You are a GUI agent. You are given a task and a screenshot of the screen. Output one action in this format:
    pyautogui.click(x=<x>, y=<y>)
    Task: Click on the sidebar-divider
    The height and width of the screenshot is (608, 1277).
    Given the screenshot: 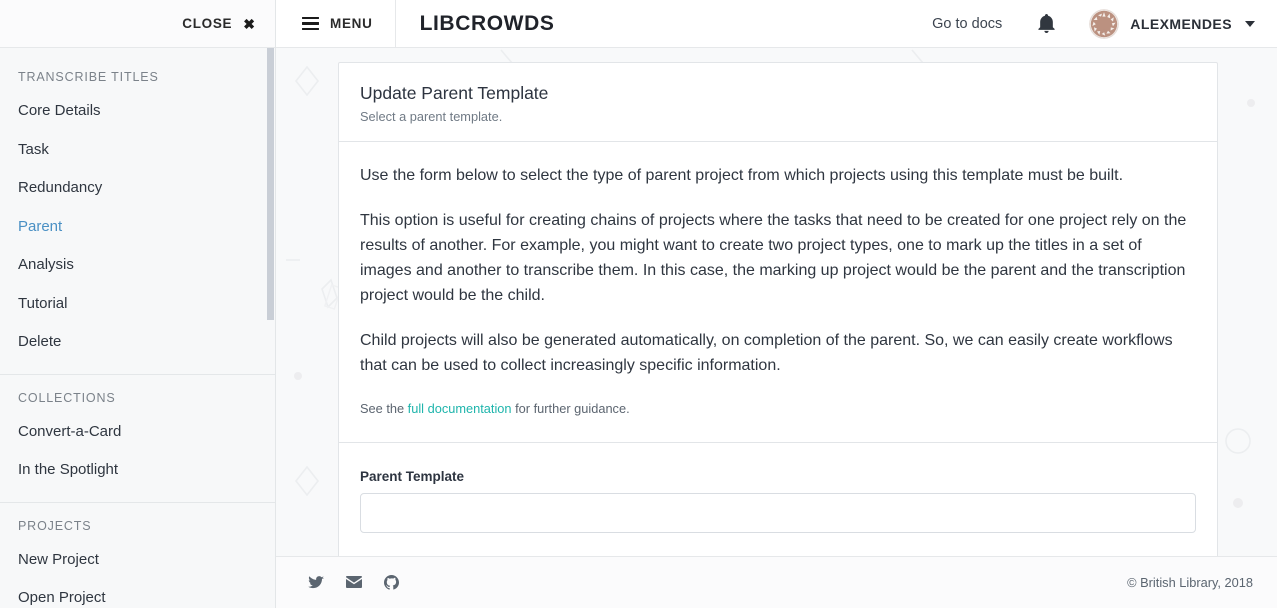 What is the action you would take?
    pyautogui.click(x=137, y=374)
    